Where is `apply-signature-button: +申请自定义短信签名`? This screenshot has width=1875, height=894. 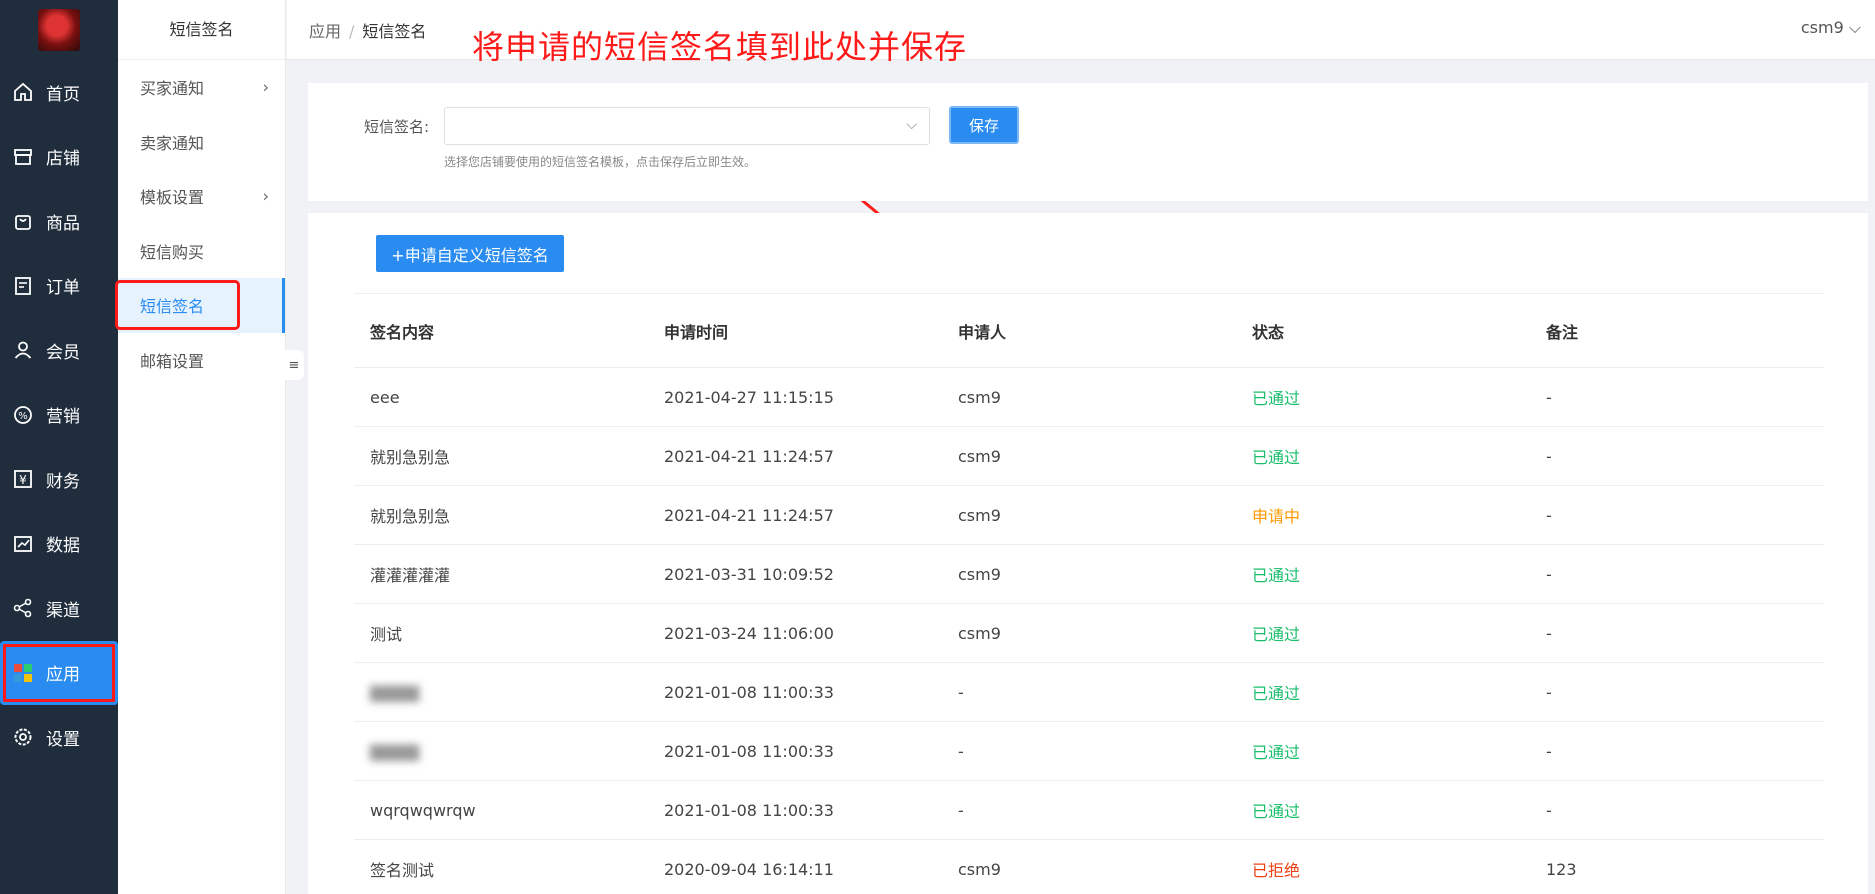 apply-signature-button: +申请自定义短信签名 is located at coordinates (470, 253).